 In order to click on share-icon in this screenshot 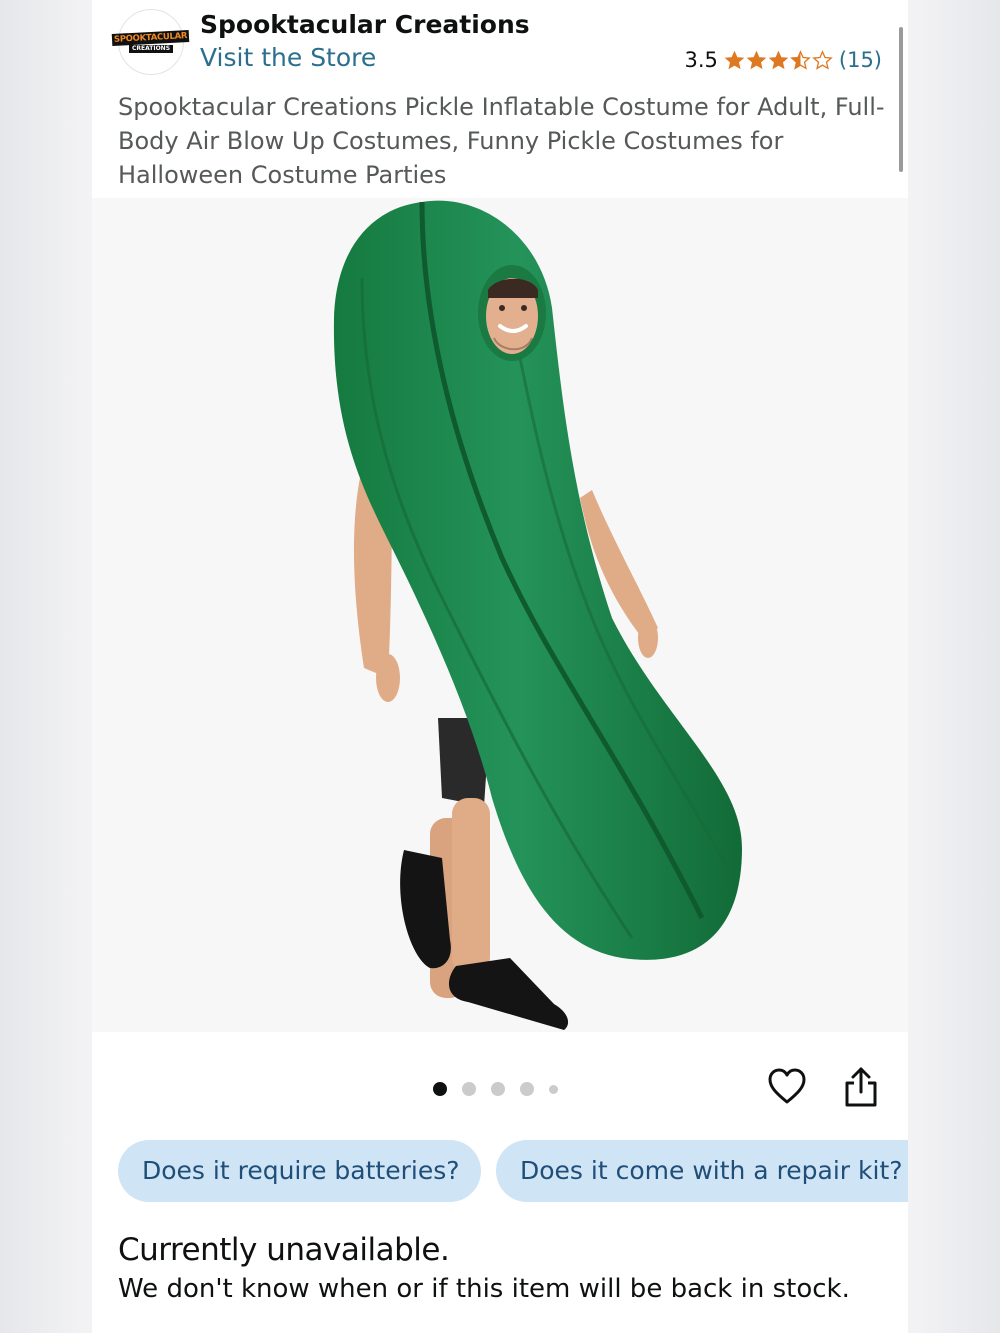, I will do `click(861, 1087)`.